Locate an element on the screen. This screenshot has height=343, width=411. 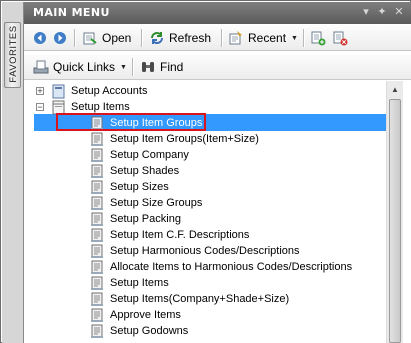
tree-item: Setup Shades is located at coordinates (135, 171).